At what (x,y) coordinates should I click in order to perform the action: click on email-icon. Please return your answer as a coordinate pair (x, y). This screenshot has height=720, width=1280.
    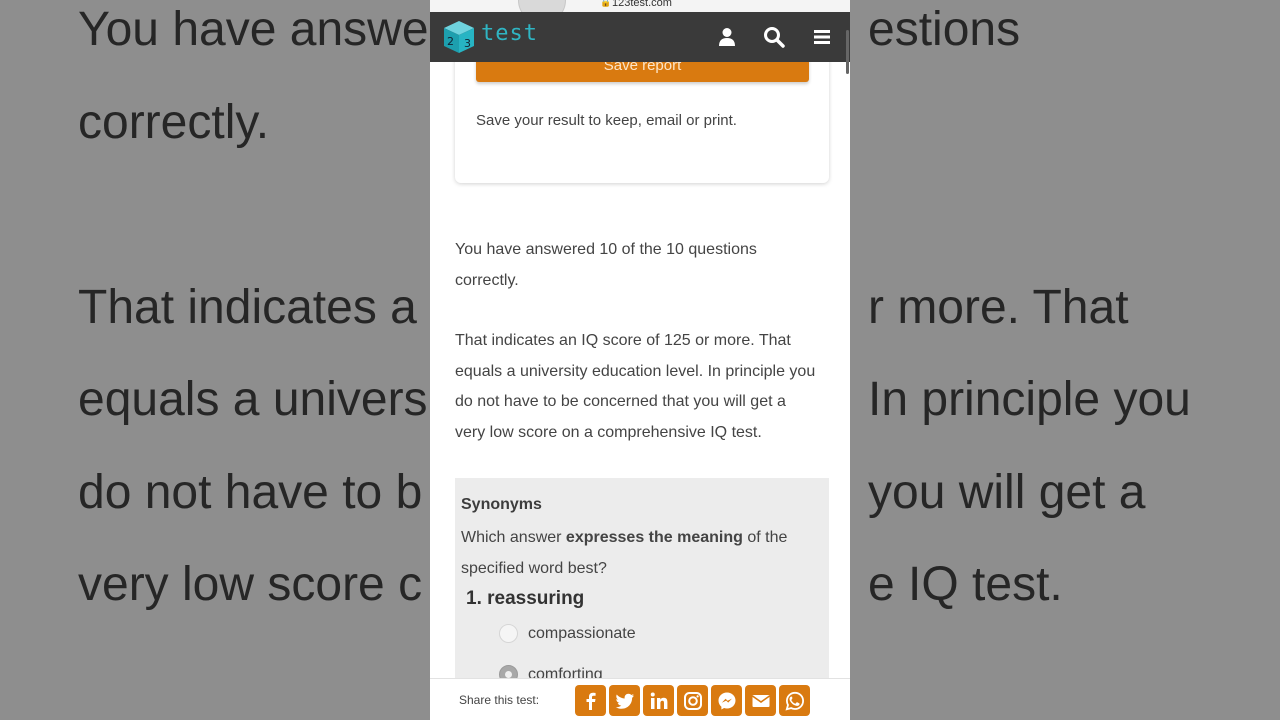
    Looking at the image, I should click on (760, 700).